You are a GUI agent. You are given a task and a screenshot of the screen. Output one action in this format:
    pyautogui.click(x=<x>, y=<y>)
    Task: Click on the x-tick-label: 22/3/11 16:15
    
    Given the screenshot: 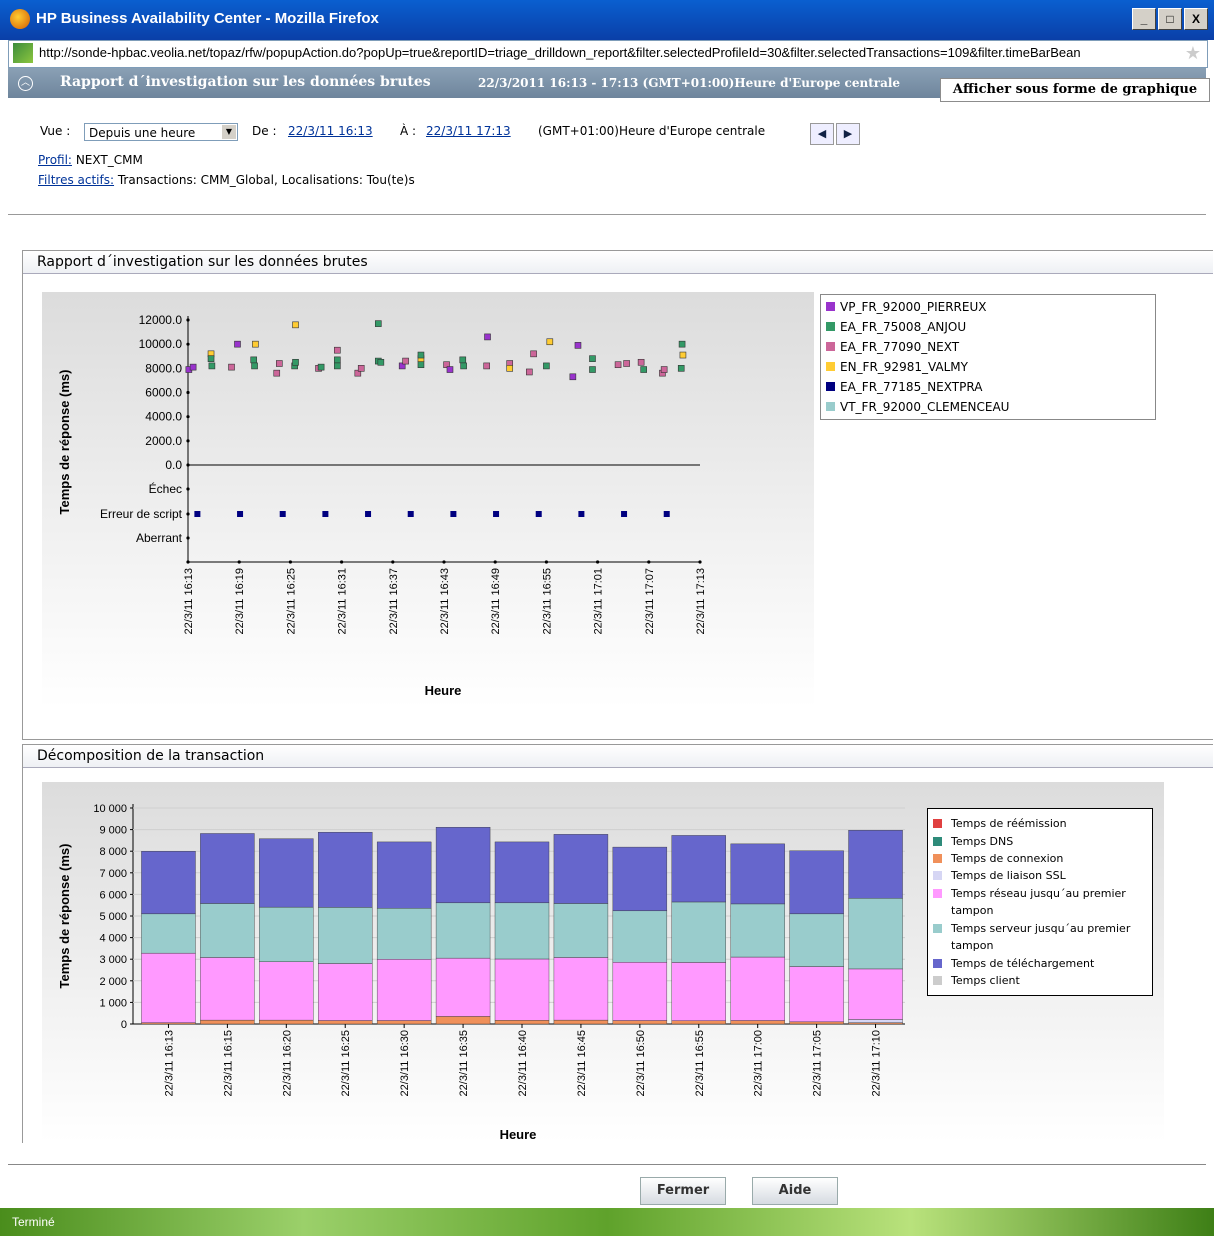 What is the action you would take?
    pyautogui.click(x=228, y=1063)
    